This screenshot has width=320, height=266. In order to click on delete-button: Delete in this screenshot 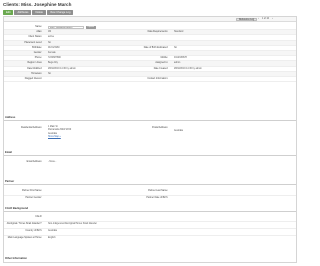, I will do `click(39, 12)`.